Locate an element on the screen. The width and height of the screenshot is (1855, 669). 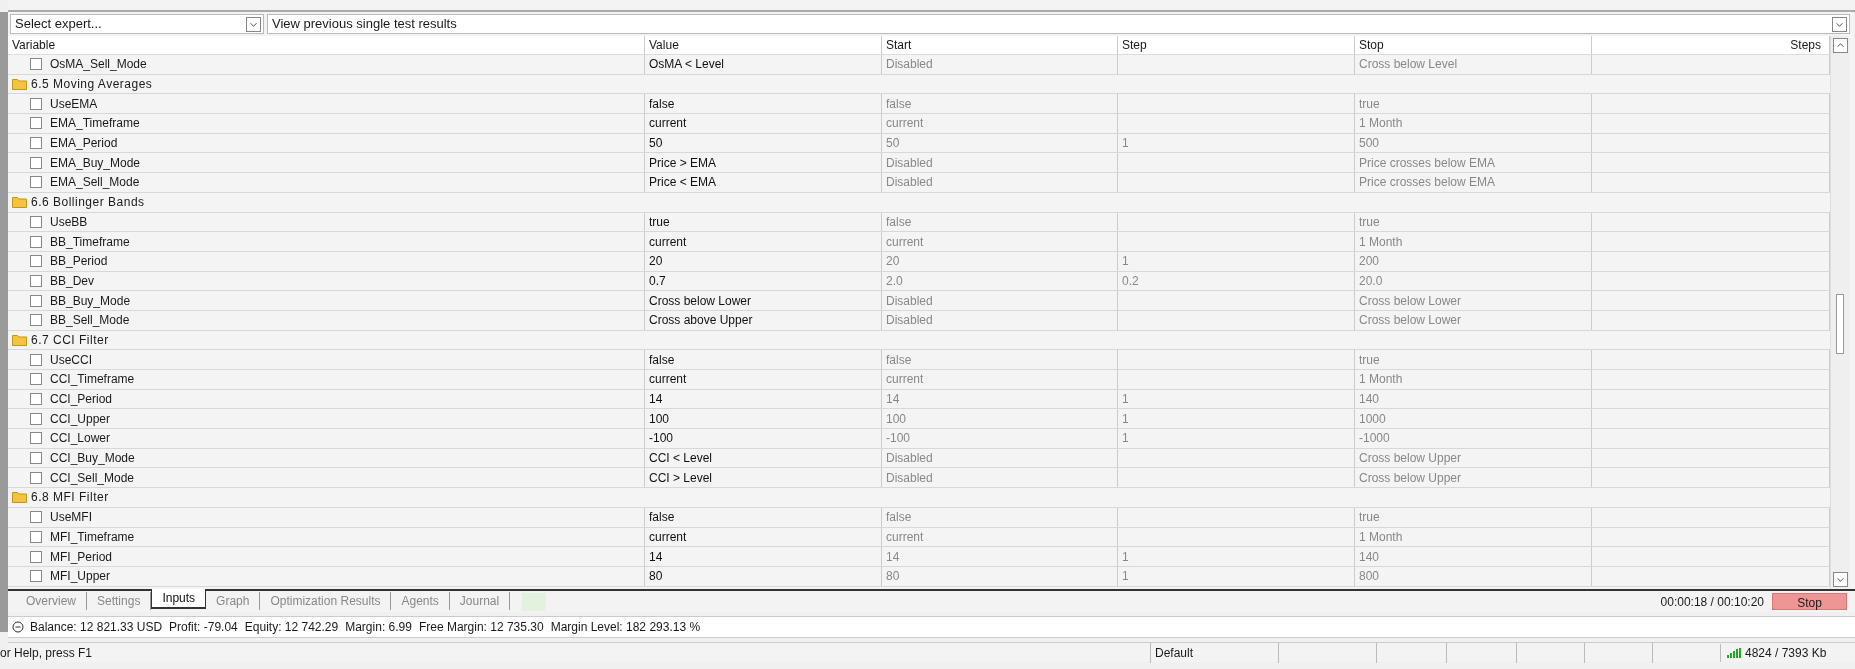
stop-cell-text: 800 is located at coordinates (1369, 577).